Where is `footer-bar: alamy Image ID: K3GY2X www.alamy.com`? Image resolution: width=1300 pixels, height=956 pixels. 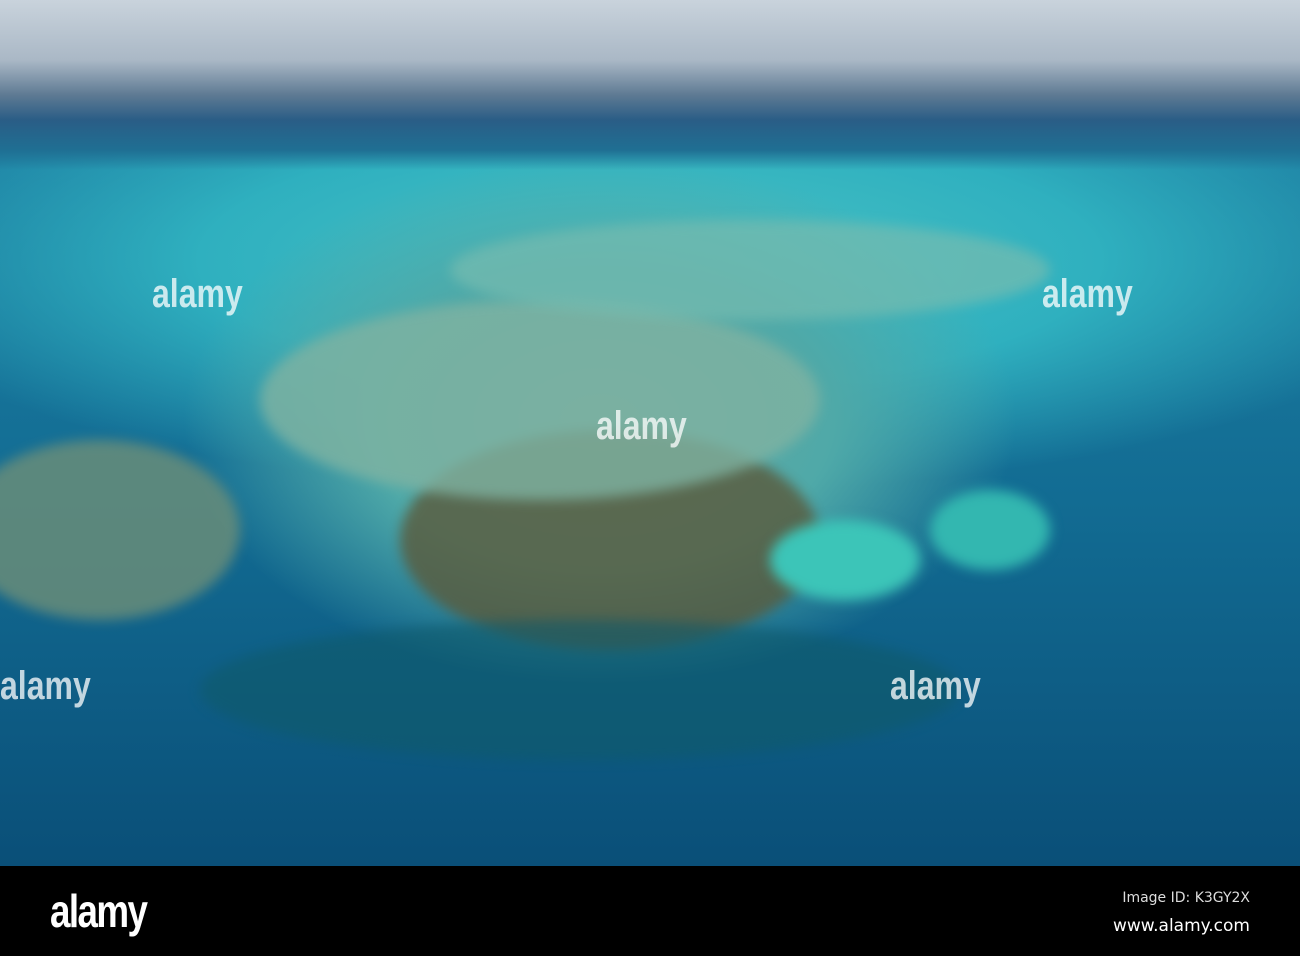
footer-bar: alamy Image ID: K3GY2X www.alamy.com is located at coordinates (650, 911).